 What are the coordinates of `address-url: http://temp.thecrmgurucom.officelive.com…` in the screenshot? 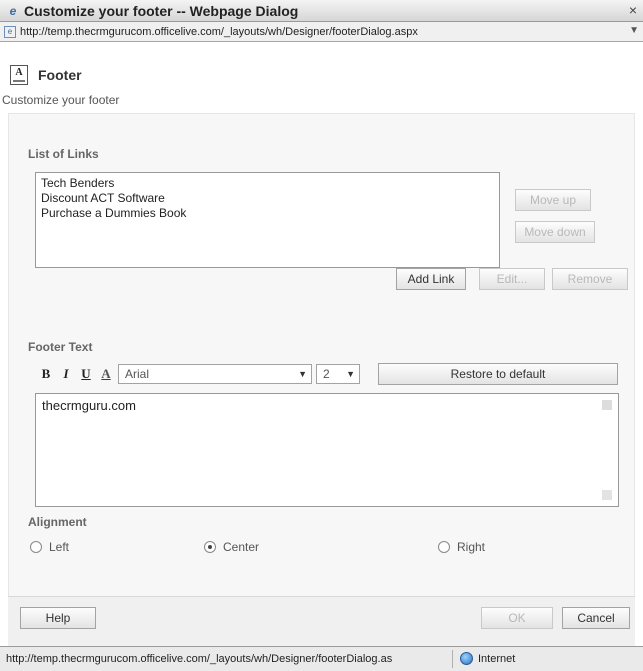 It's located at (219, 31).